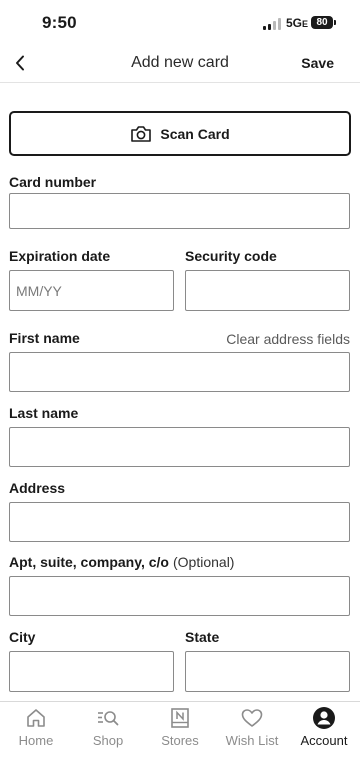 The image size is (360, 778). Describe the element at coordinates (252, 718) in the screenshot. I see `heart-icon` at that location.